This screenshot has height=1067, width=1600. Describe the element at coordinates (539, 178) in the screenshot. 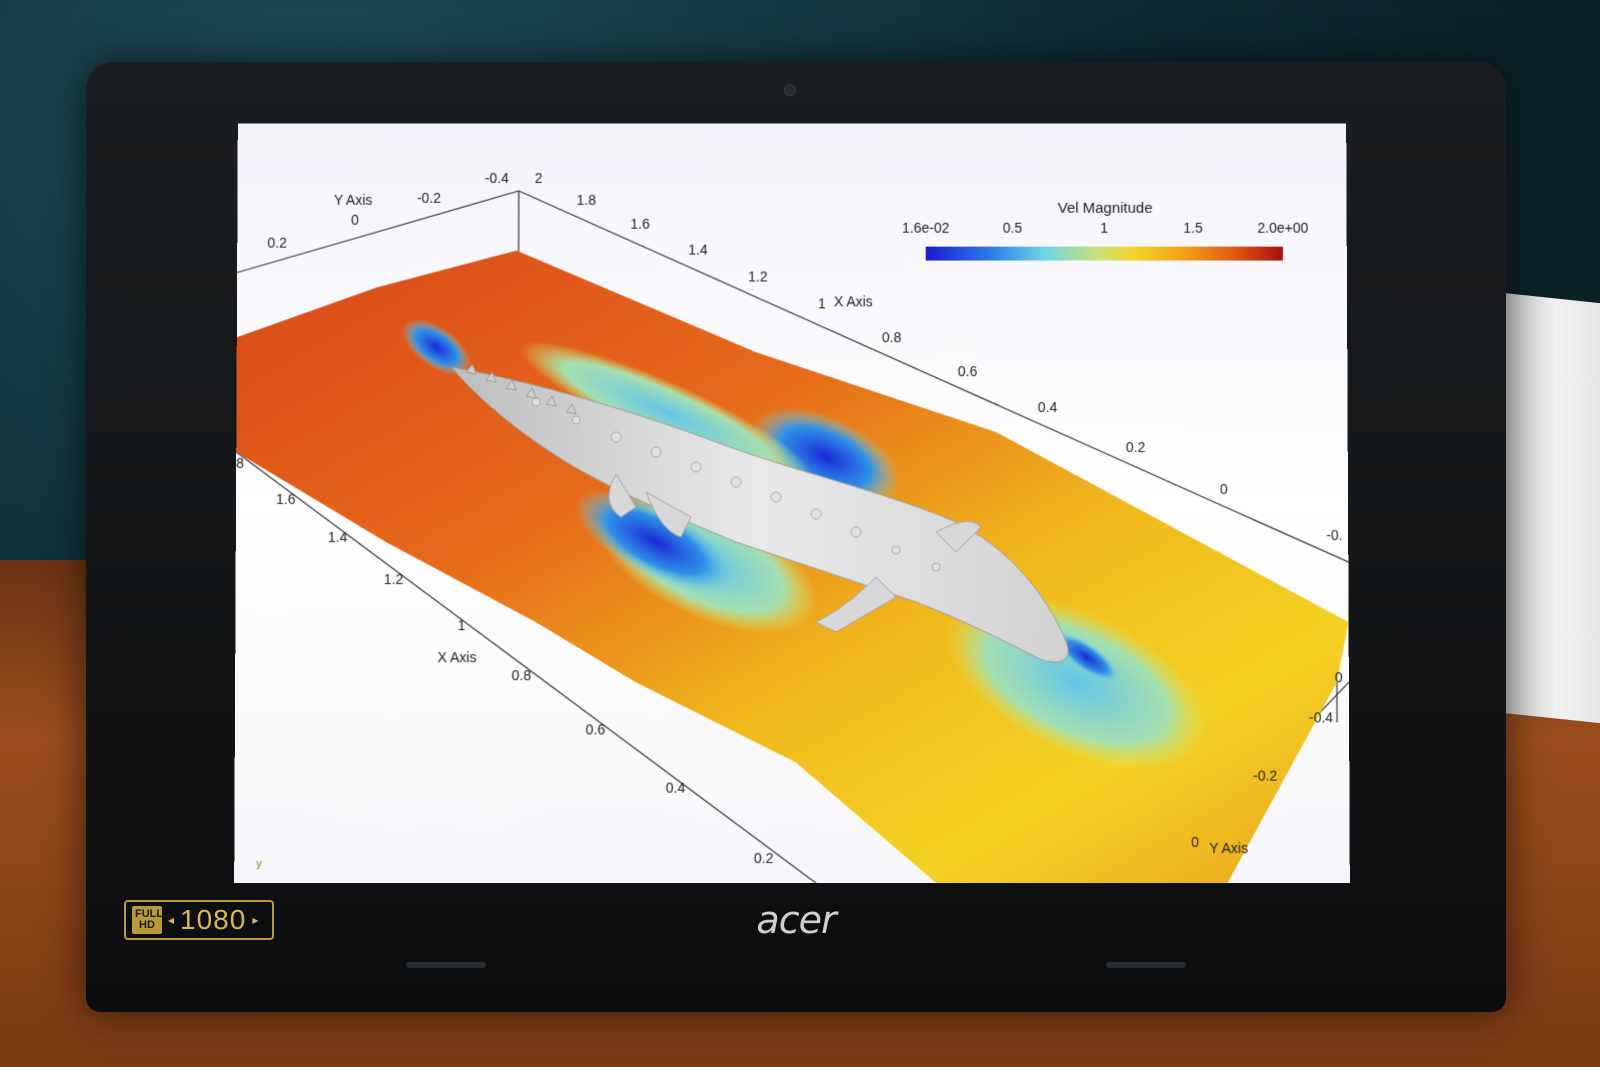

I see `x-tick: 2` at that location.